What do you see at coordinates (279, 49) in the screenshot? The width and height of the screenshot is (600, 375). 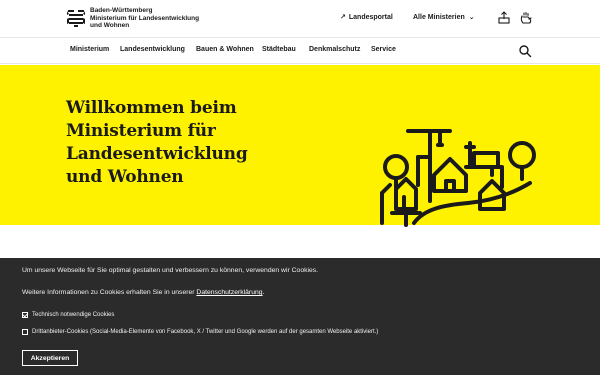 I see `nav-item-staedtebau: Städtebau` at bounding box center [279, 49].